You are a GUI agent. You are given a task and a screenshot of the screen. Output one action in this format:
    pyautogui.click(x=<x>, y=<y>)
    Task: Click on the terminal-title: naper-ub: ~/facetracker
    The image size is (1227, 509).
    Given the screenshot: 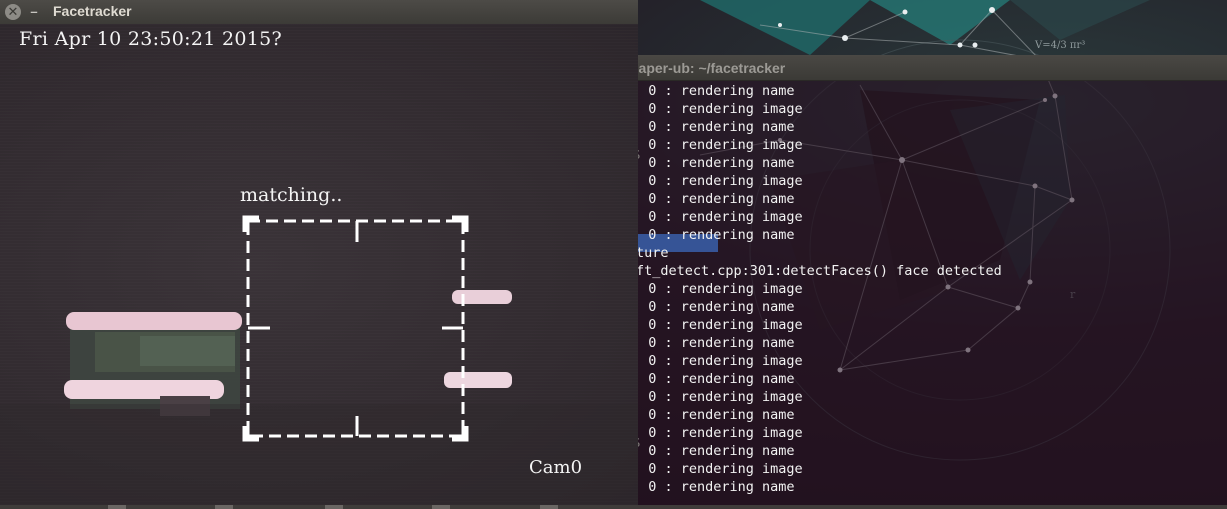 What is the action you would take?
    pyautogui.click(x=708, y=68)
    